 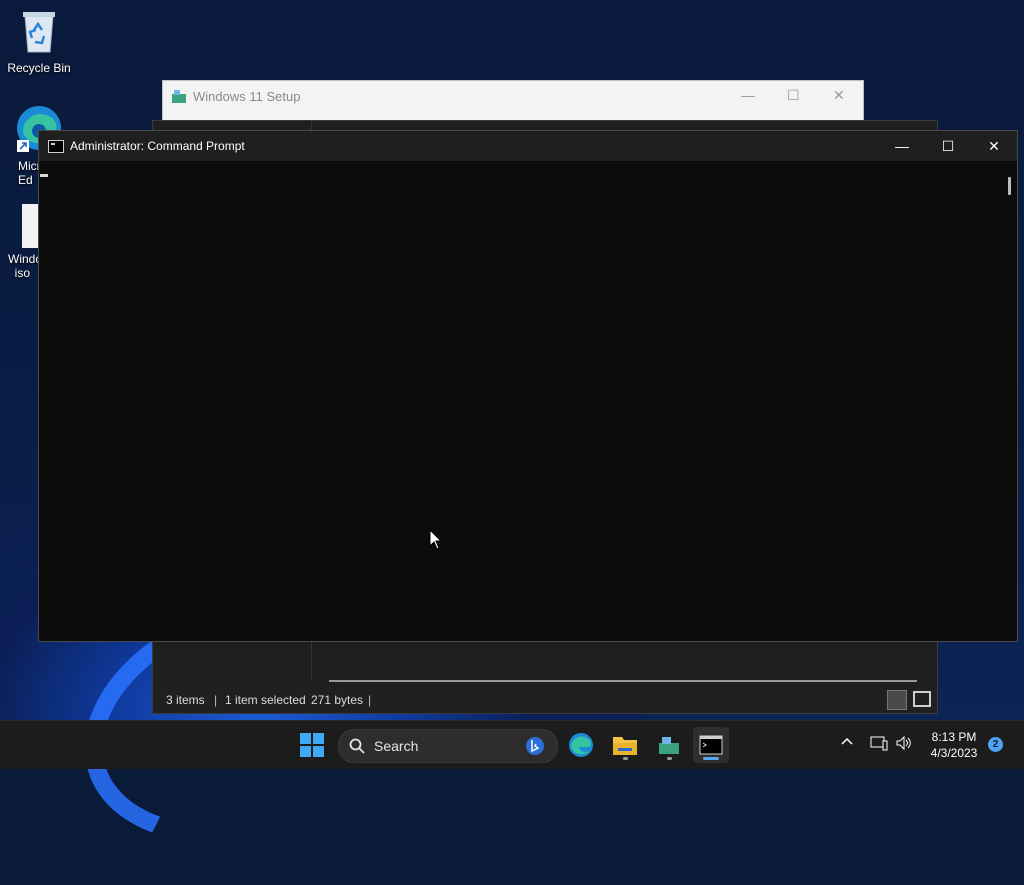 I want to click on notification-badge: 2, so click(x=995, y=744).